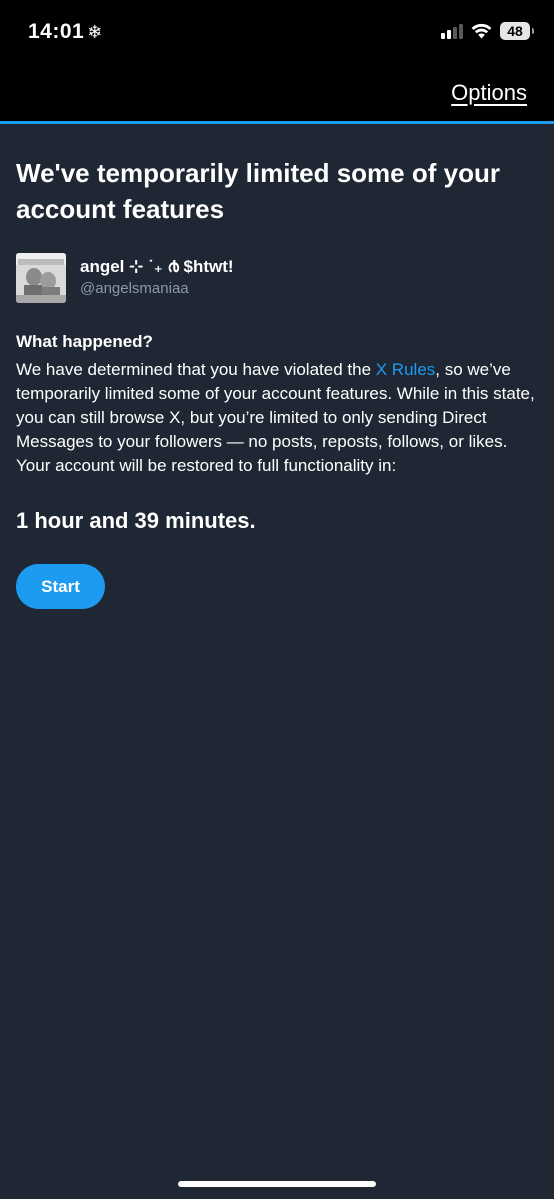 The image size is (554, 1199). What do you see at coordinates (157, 278) in the screenshot?
I see `account-info: angel ⊹ ˙₊ ൪ $htwt! @angelsmaniaa` at bounding box center [157, 278].